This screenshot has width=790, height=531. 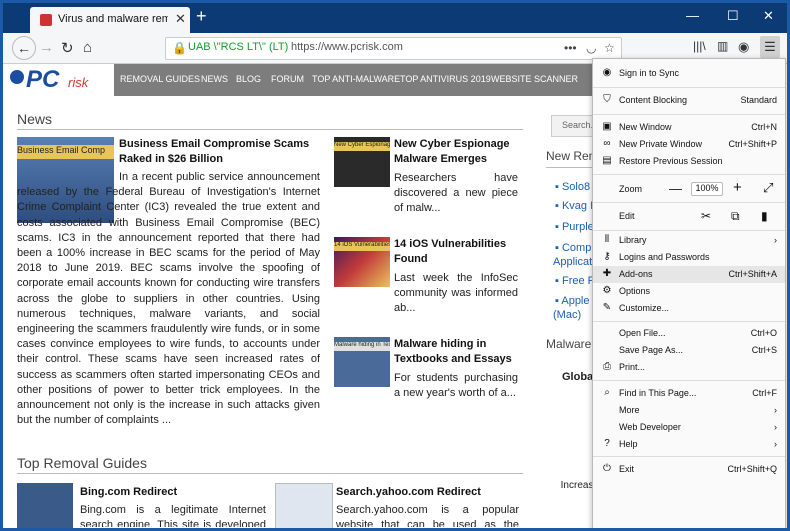 I want to click on lock-icon: 🔒, so click(x=179, y=48).